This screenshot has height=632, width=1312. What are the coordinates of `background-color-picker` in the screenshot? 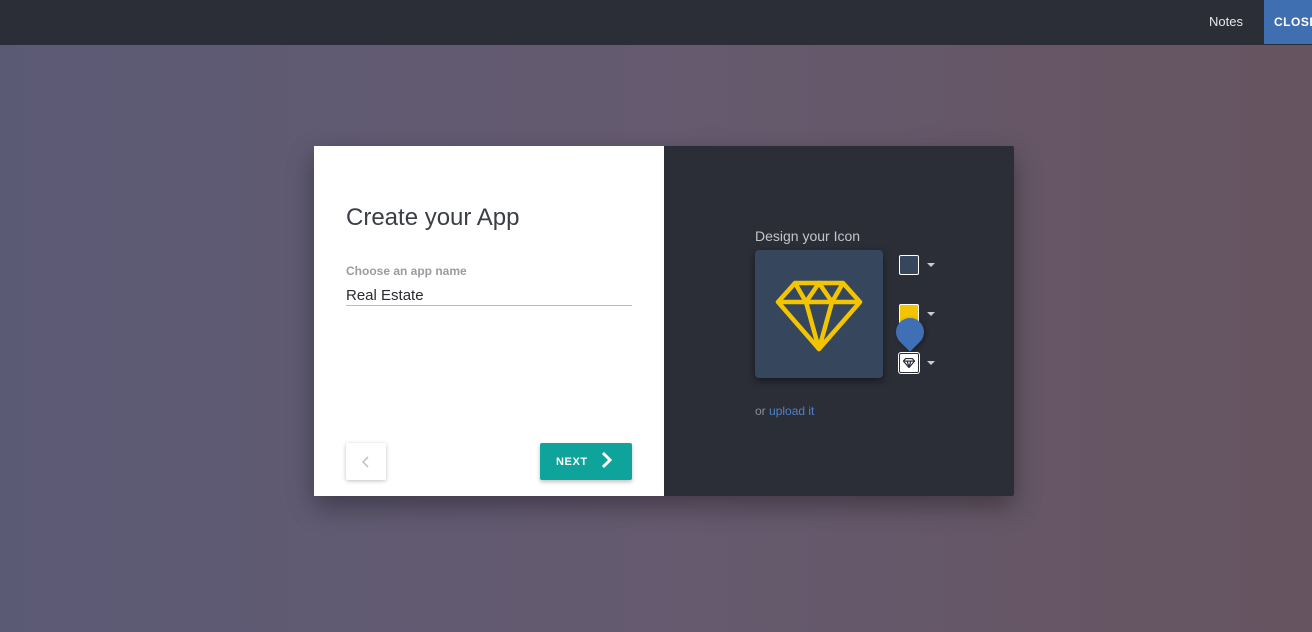 It's located at (919, 267).